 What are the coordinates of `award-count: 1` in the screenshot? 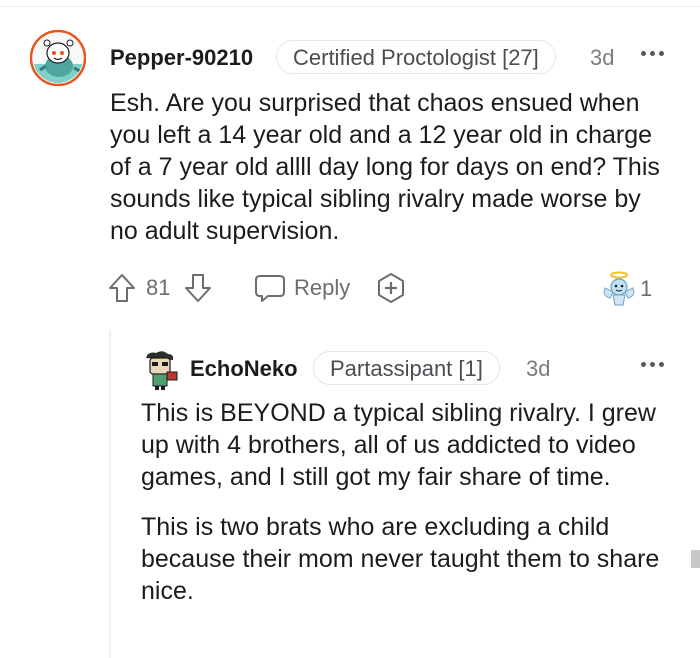 It's located at (646, 288).